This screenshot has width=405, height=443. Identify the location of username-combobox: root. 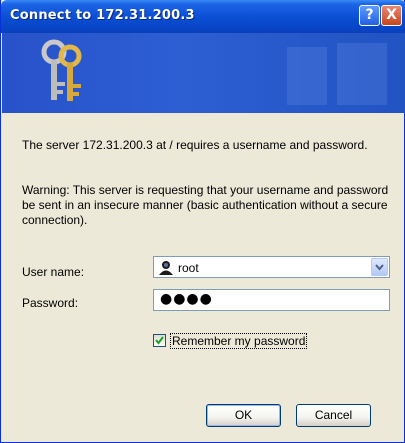
(271, 267).